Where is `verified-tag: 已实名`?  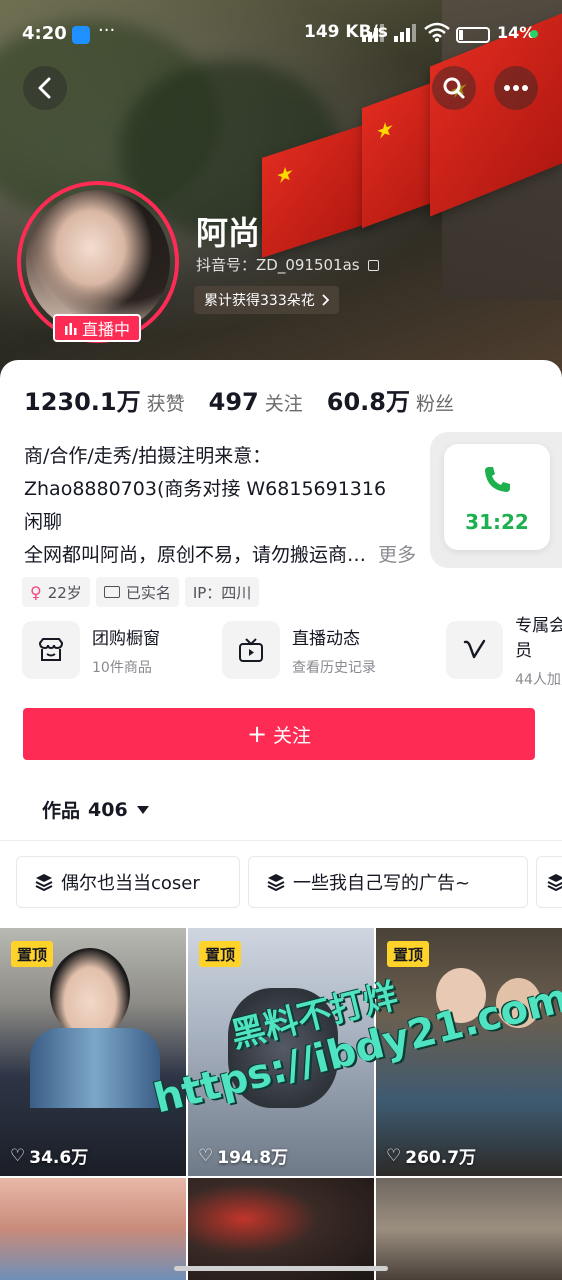
verified-tag: 已实名 is located at coordinates (137, 592).